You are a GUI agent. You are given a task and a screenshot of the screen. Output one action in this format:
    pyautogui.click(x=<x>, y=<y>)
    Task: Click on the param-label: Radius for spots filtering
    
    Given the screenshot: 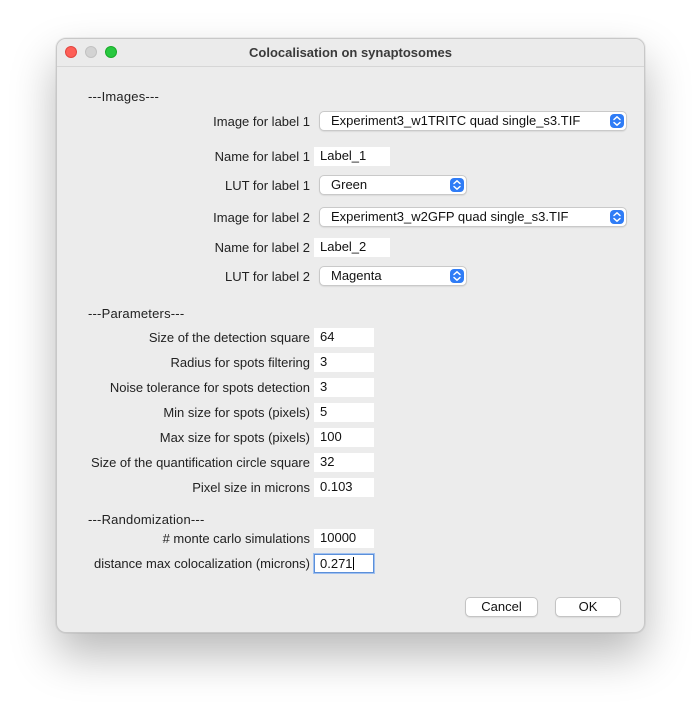 What is the action you would take?
    pyautogui.click(x=240, y=362)
    